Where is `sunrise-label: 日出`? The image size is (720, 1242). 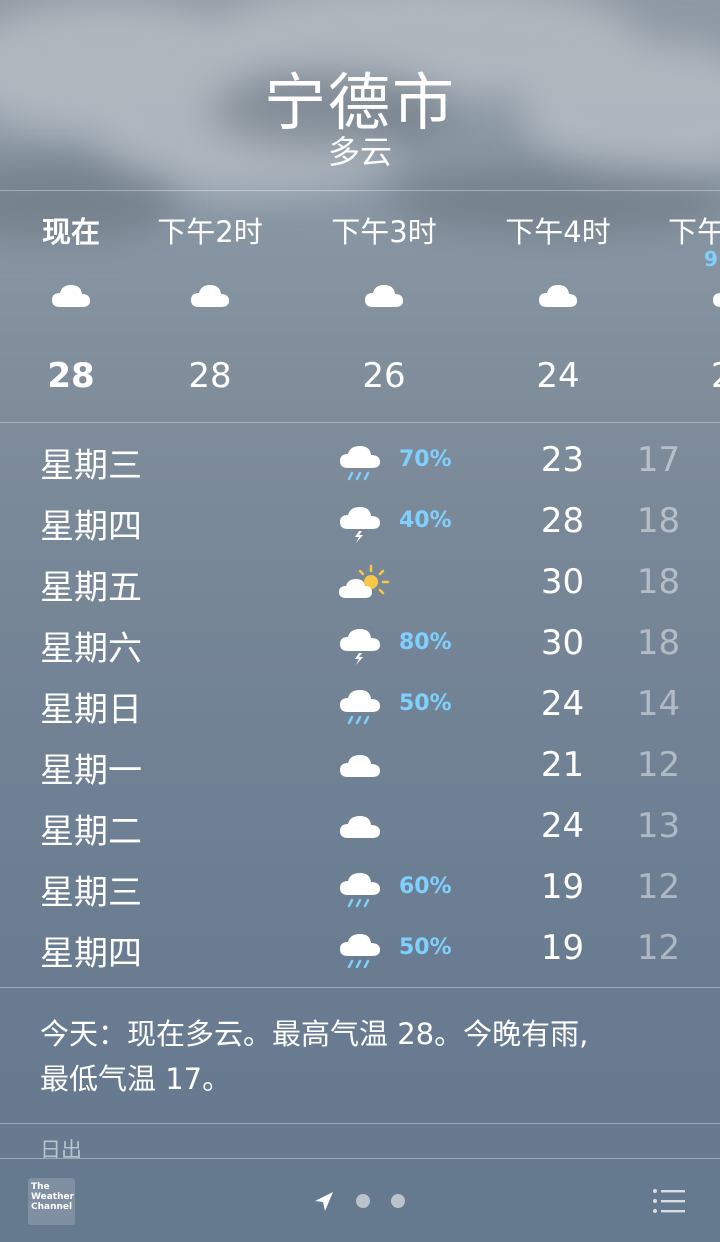
sunrise-label: 日出 is located at coordinates (61, 1148).